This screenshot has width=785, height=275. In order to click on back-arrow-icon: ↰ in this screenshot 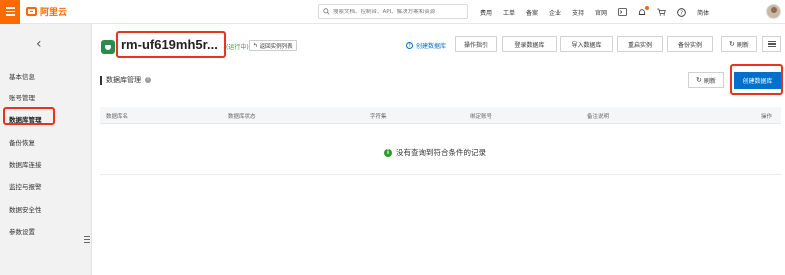, I will do `click(255, 45)`.